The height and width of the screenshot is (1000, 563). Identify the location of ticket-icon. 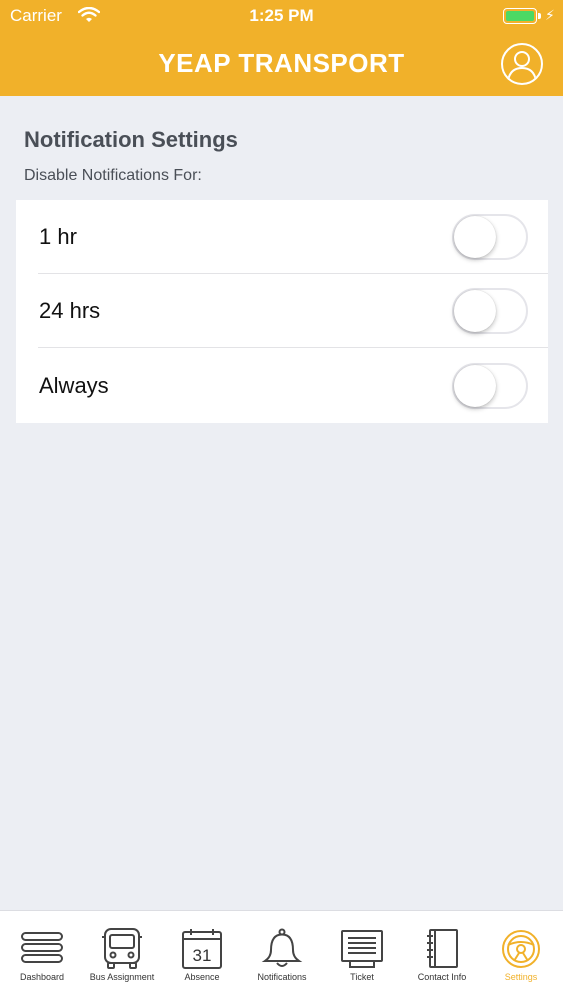
(362, 949).